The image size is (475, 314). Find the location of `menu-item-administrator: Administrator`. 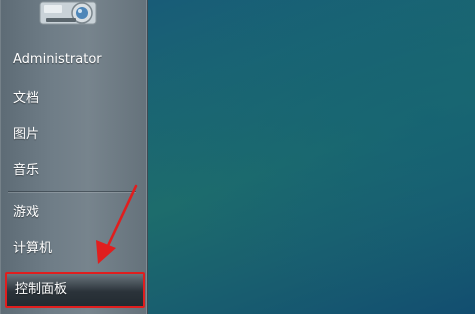

menu-item-administrator: Administrator is located at coordinates (74, 60).